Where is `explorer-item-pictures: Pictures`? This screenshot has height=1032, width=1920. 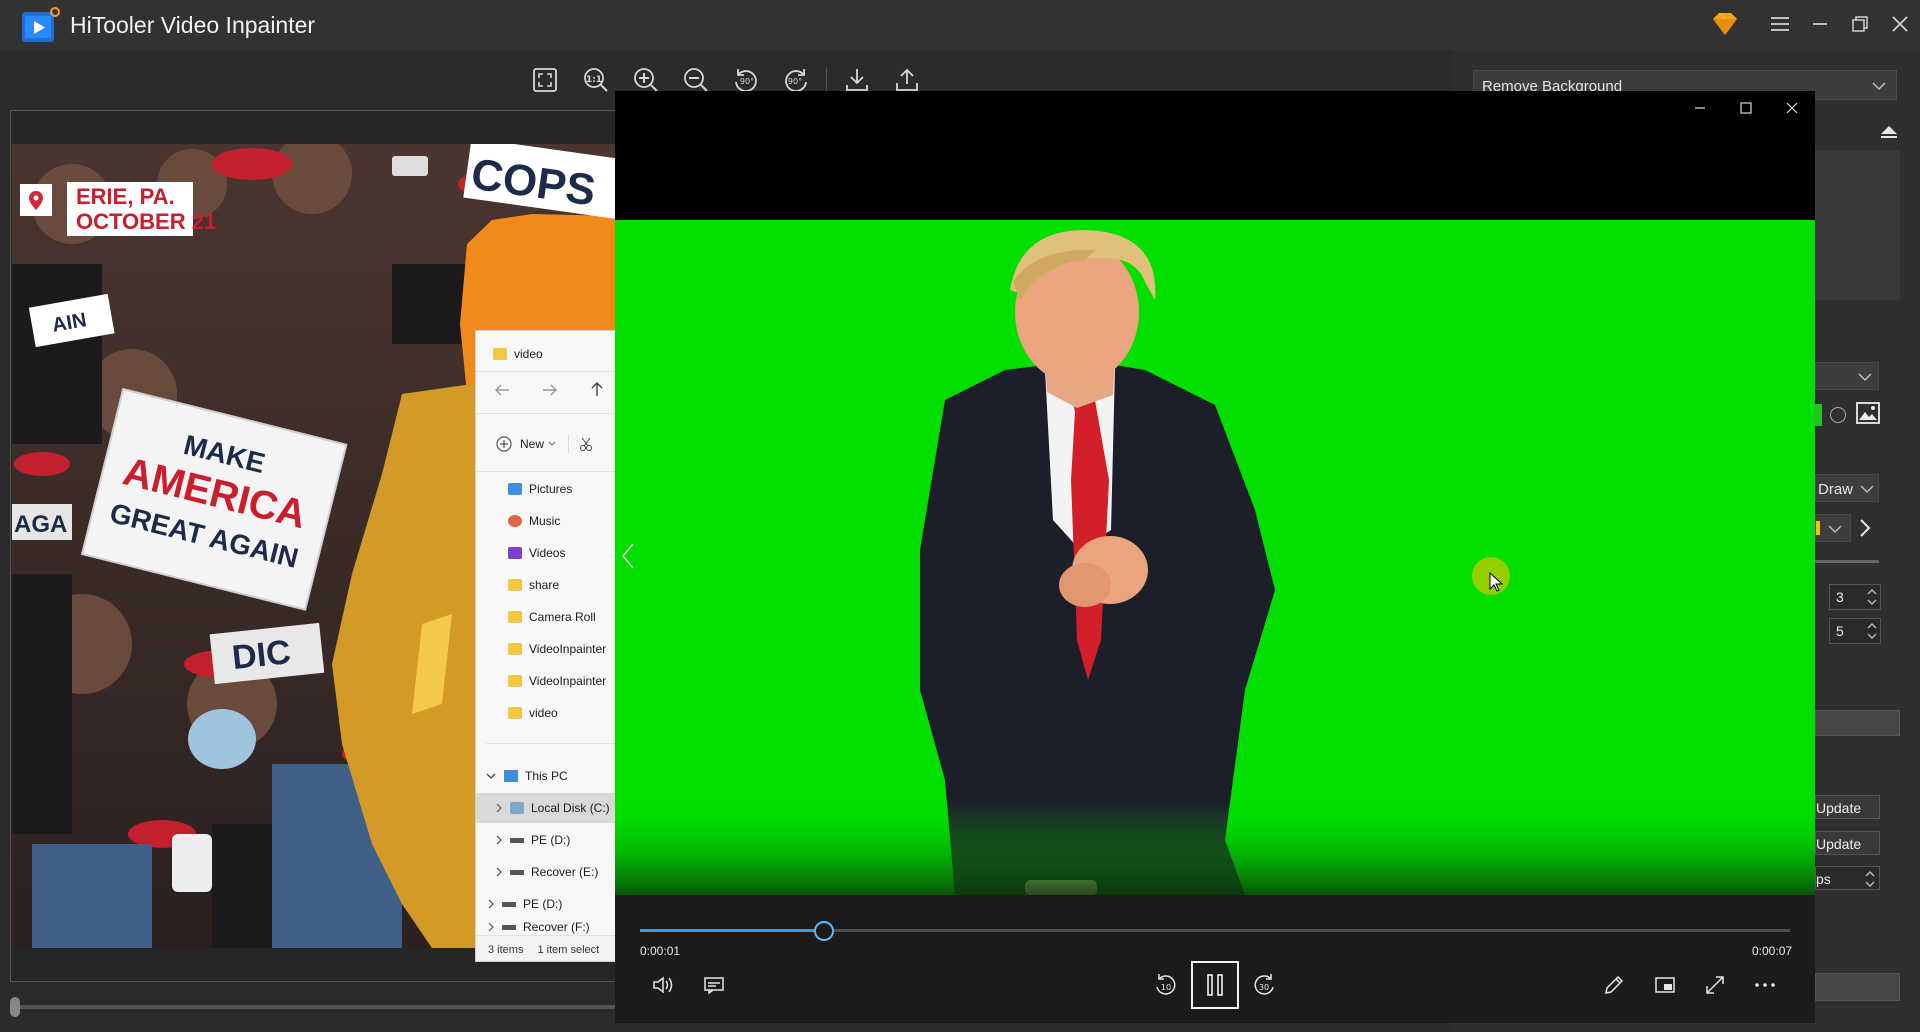 explorer-item-pictures: Pictures is located at coordinates (550, 489).